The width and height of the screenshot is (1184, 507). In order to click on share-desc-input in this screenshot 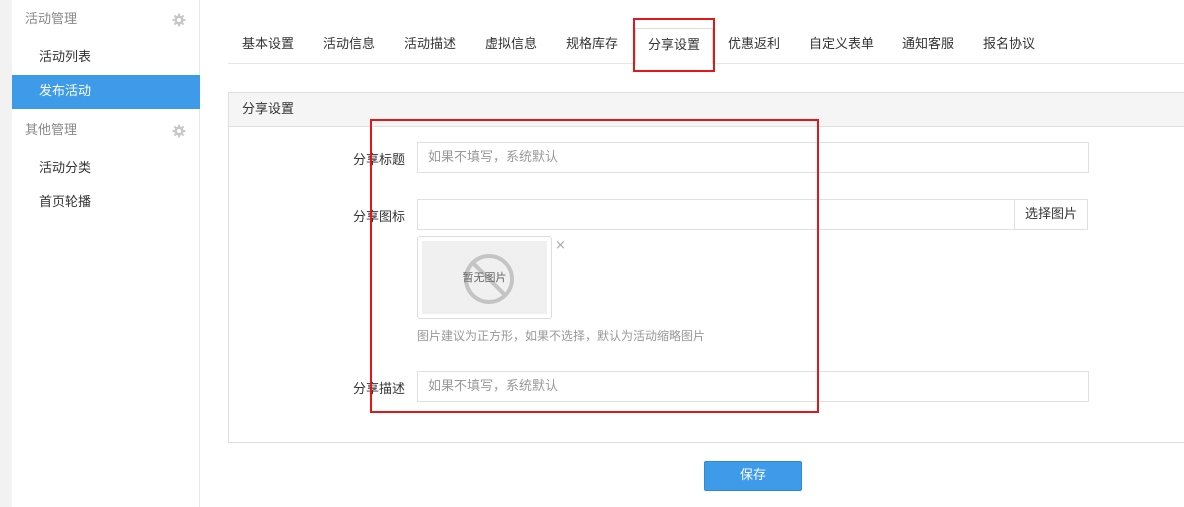, I will do `click(753, 386)`.